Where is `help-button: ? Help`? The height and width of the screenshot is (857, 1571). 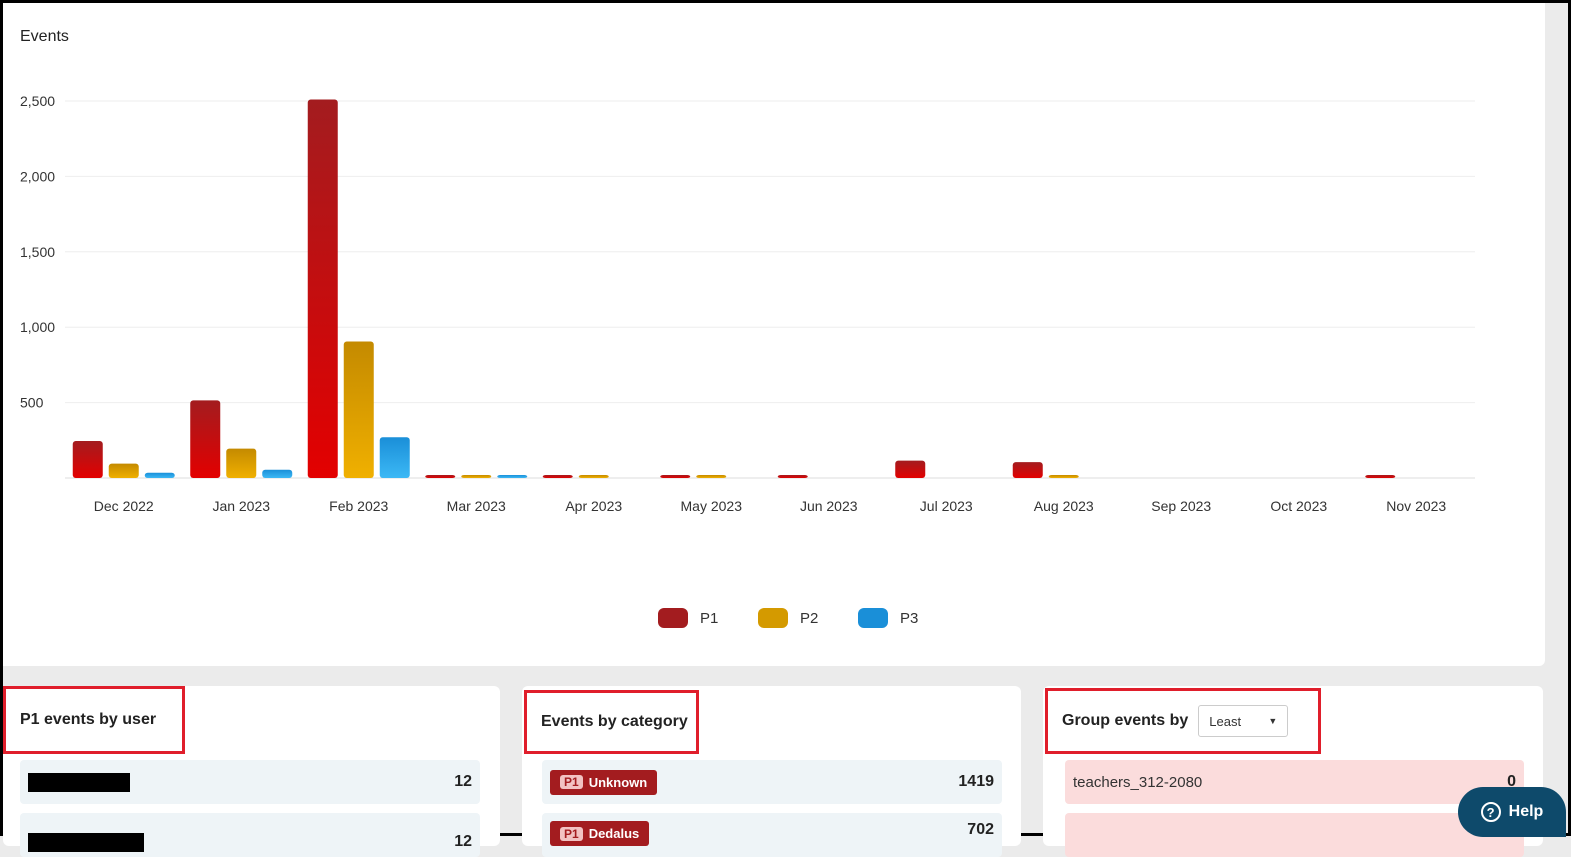
help-button: ? Help is located at coordinates (1512, 812).